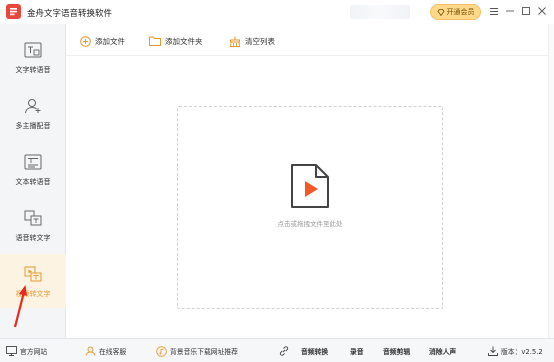 Image resolution: width=554 pixels, height=362 pixels. I want to click on audio-convert-link: 音频转换, so click(314, 351).